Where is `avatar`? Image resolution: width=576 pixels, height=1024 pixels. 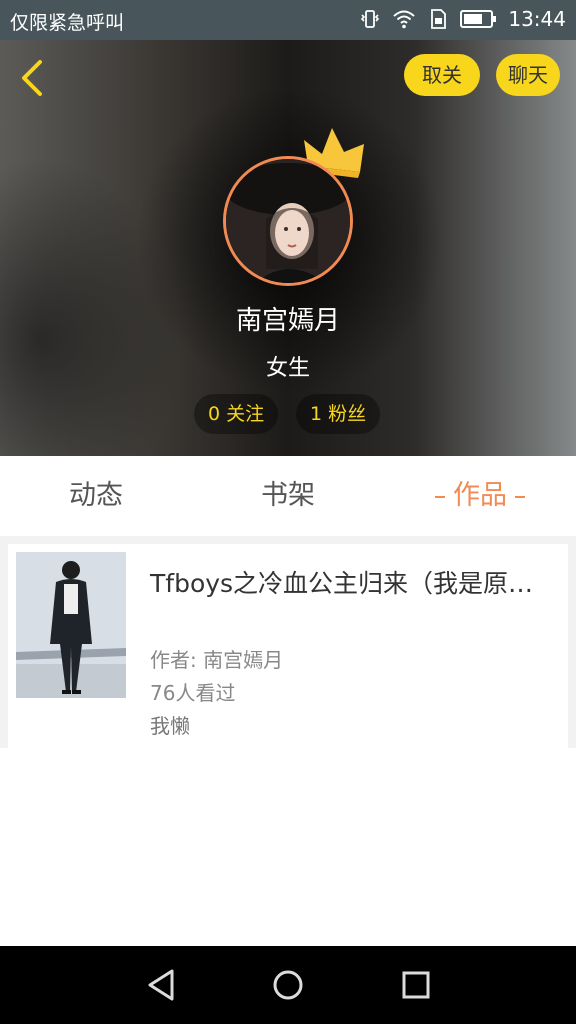 avatar is located at coordinates (288, 221).